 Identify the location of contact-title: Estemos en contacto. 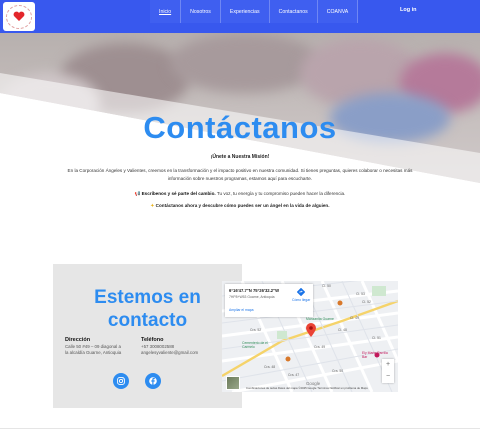
(147, 309).